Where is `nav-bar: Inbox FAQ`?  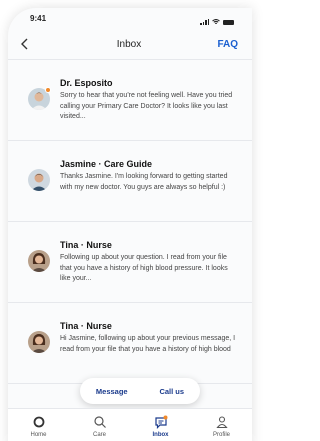
nav-bar: Inbox FAQ is located at coordinates (130, 45).